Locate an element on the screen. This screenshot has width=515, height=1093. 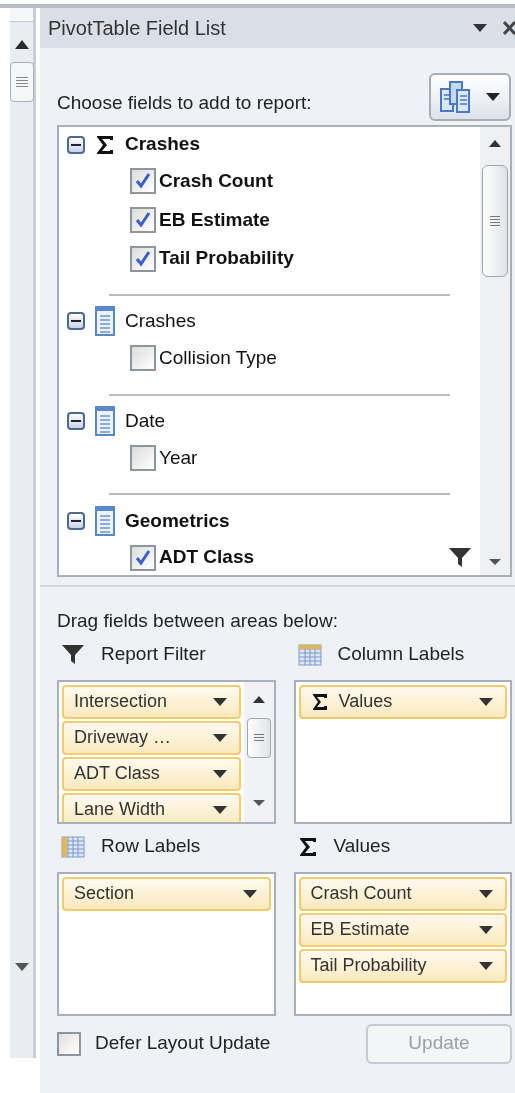
checkbox-label: Defer Layout Update is located at coordinates (183, 1043).